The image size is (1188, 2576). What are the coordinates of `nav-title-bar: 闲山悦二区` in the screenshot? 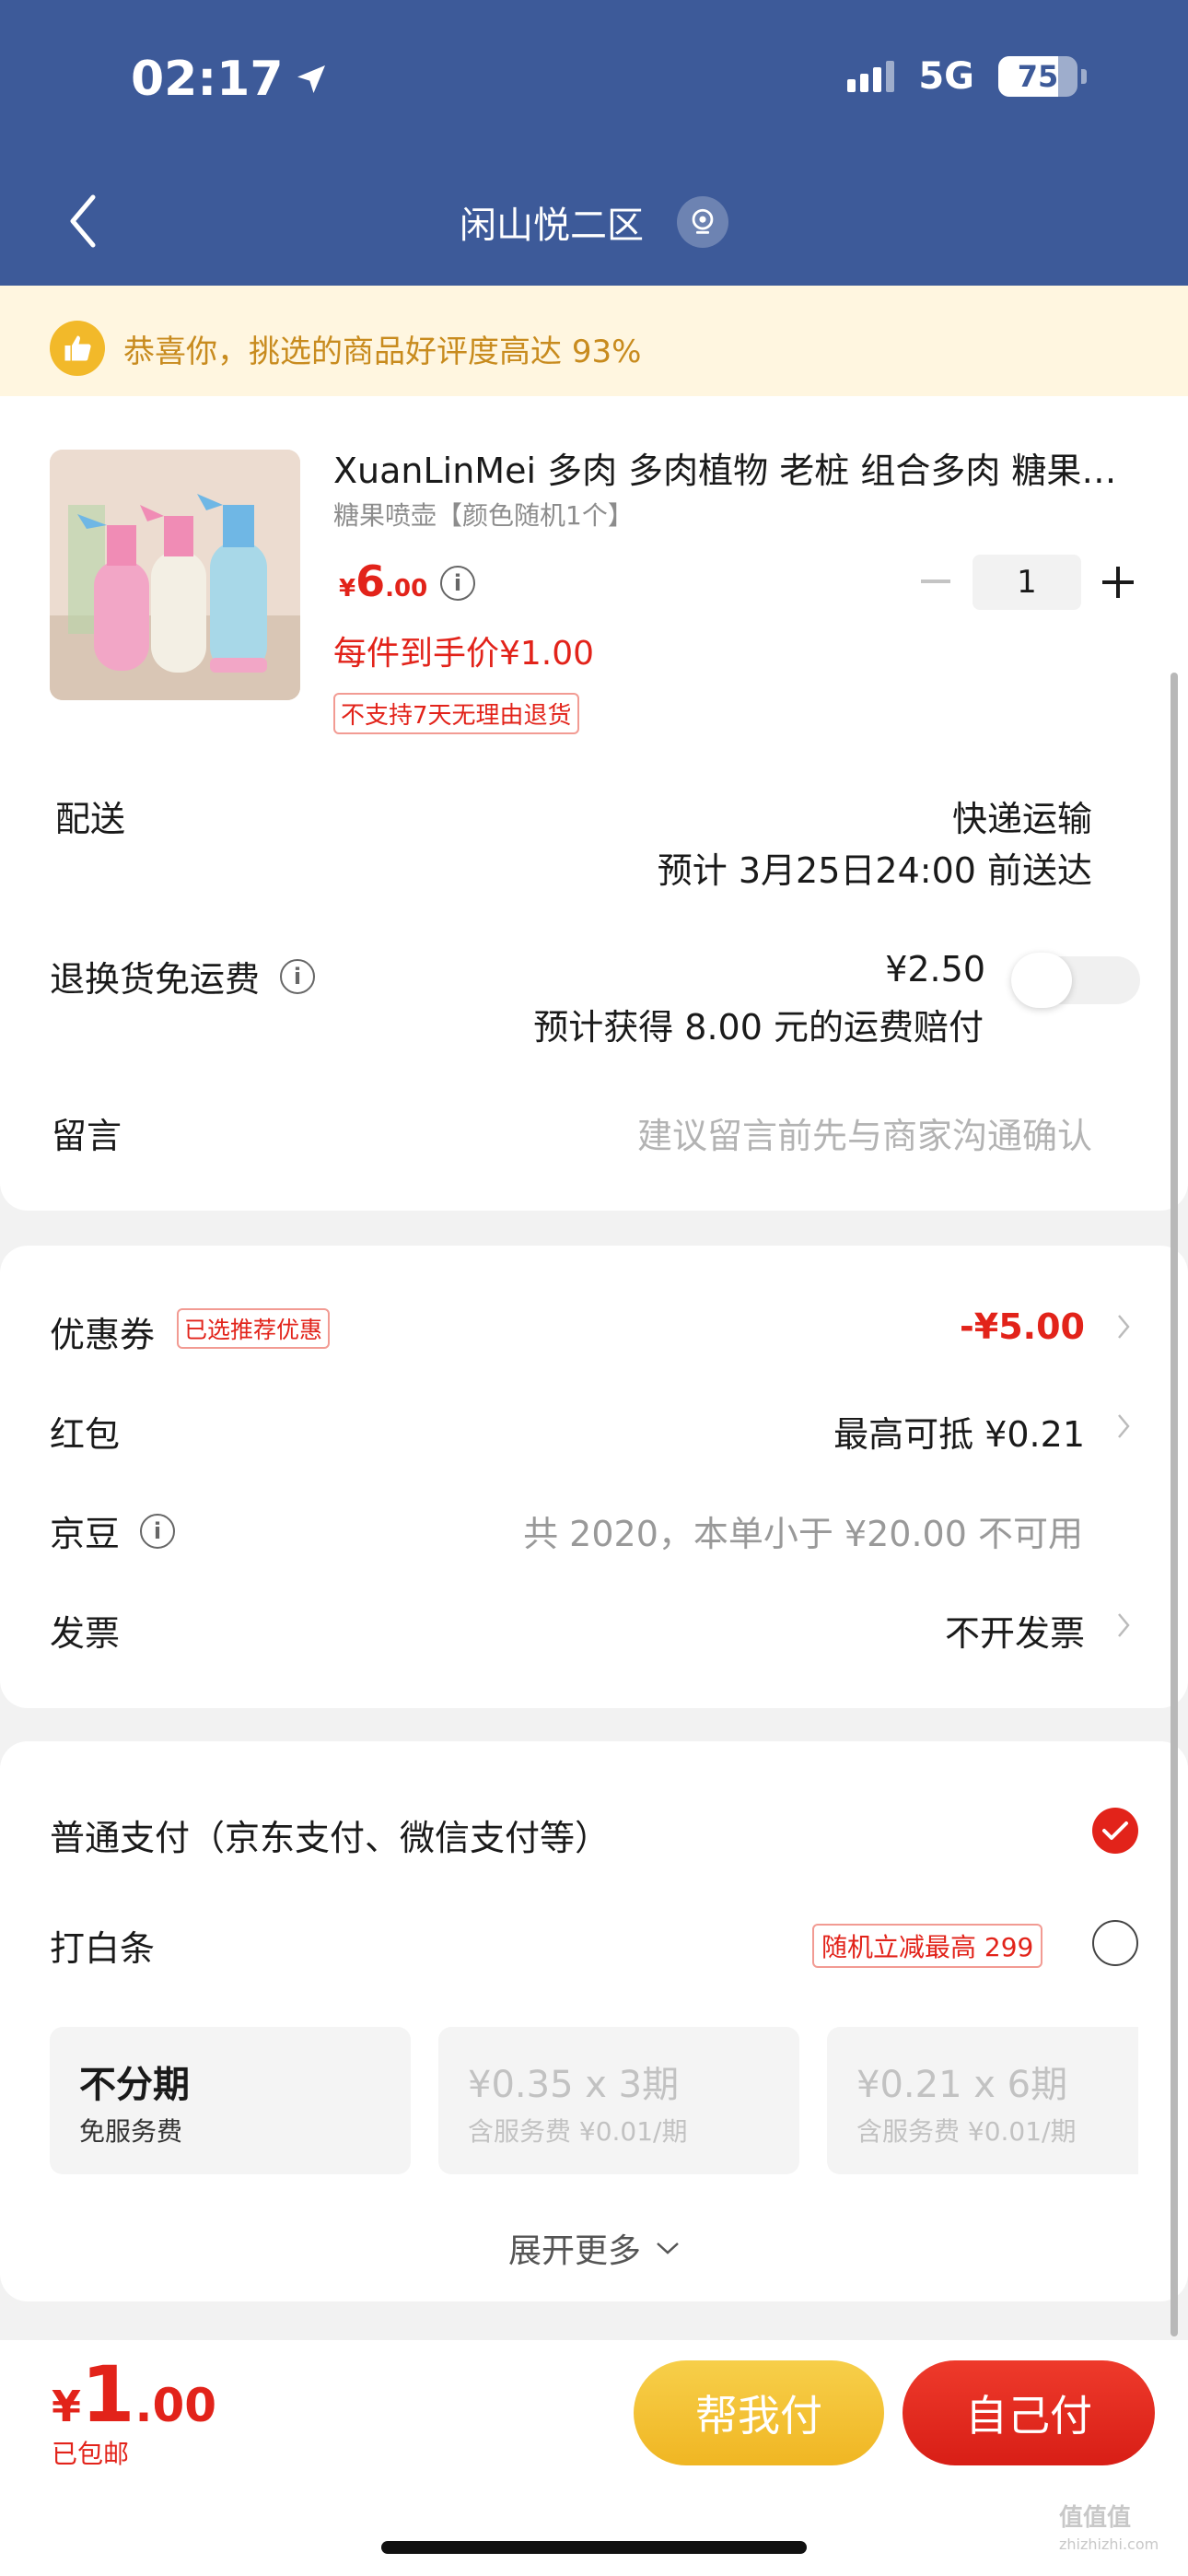 It's located at (594, 222).